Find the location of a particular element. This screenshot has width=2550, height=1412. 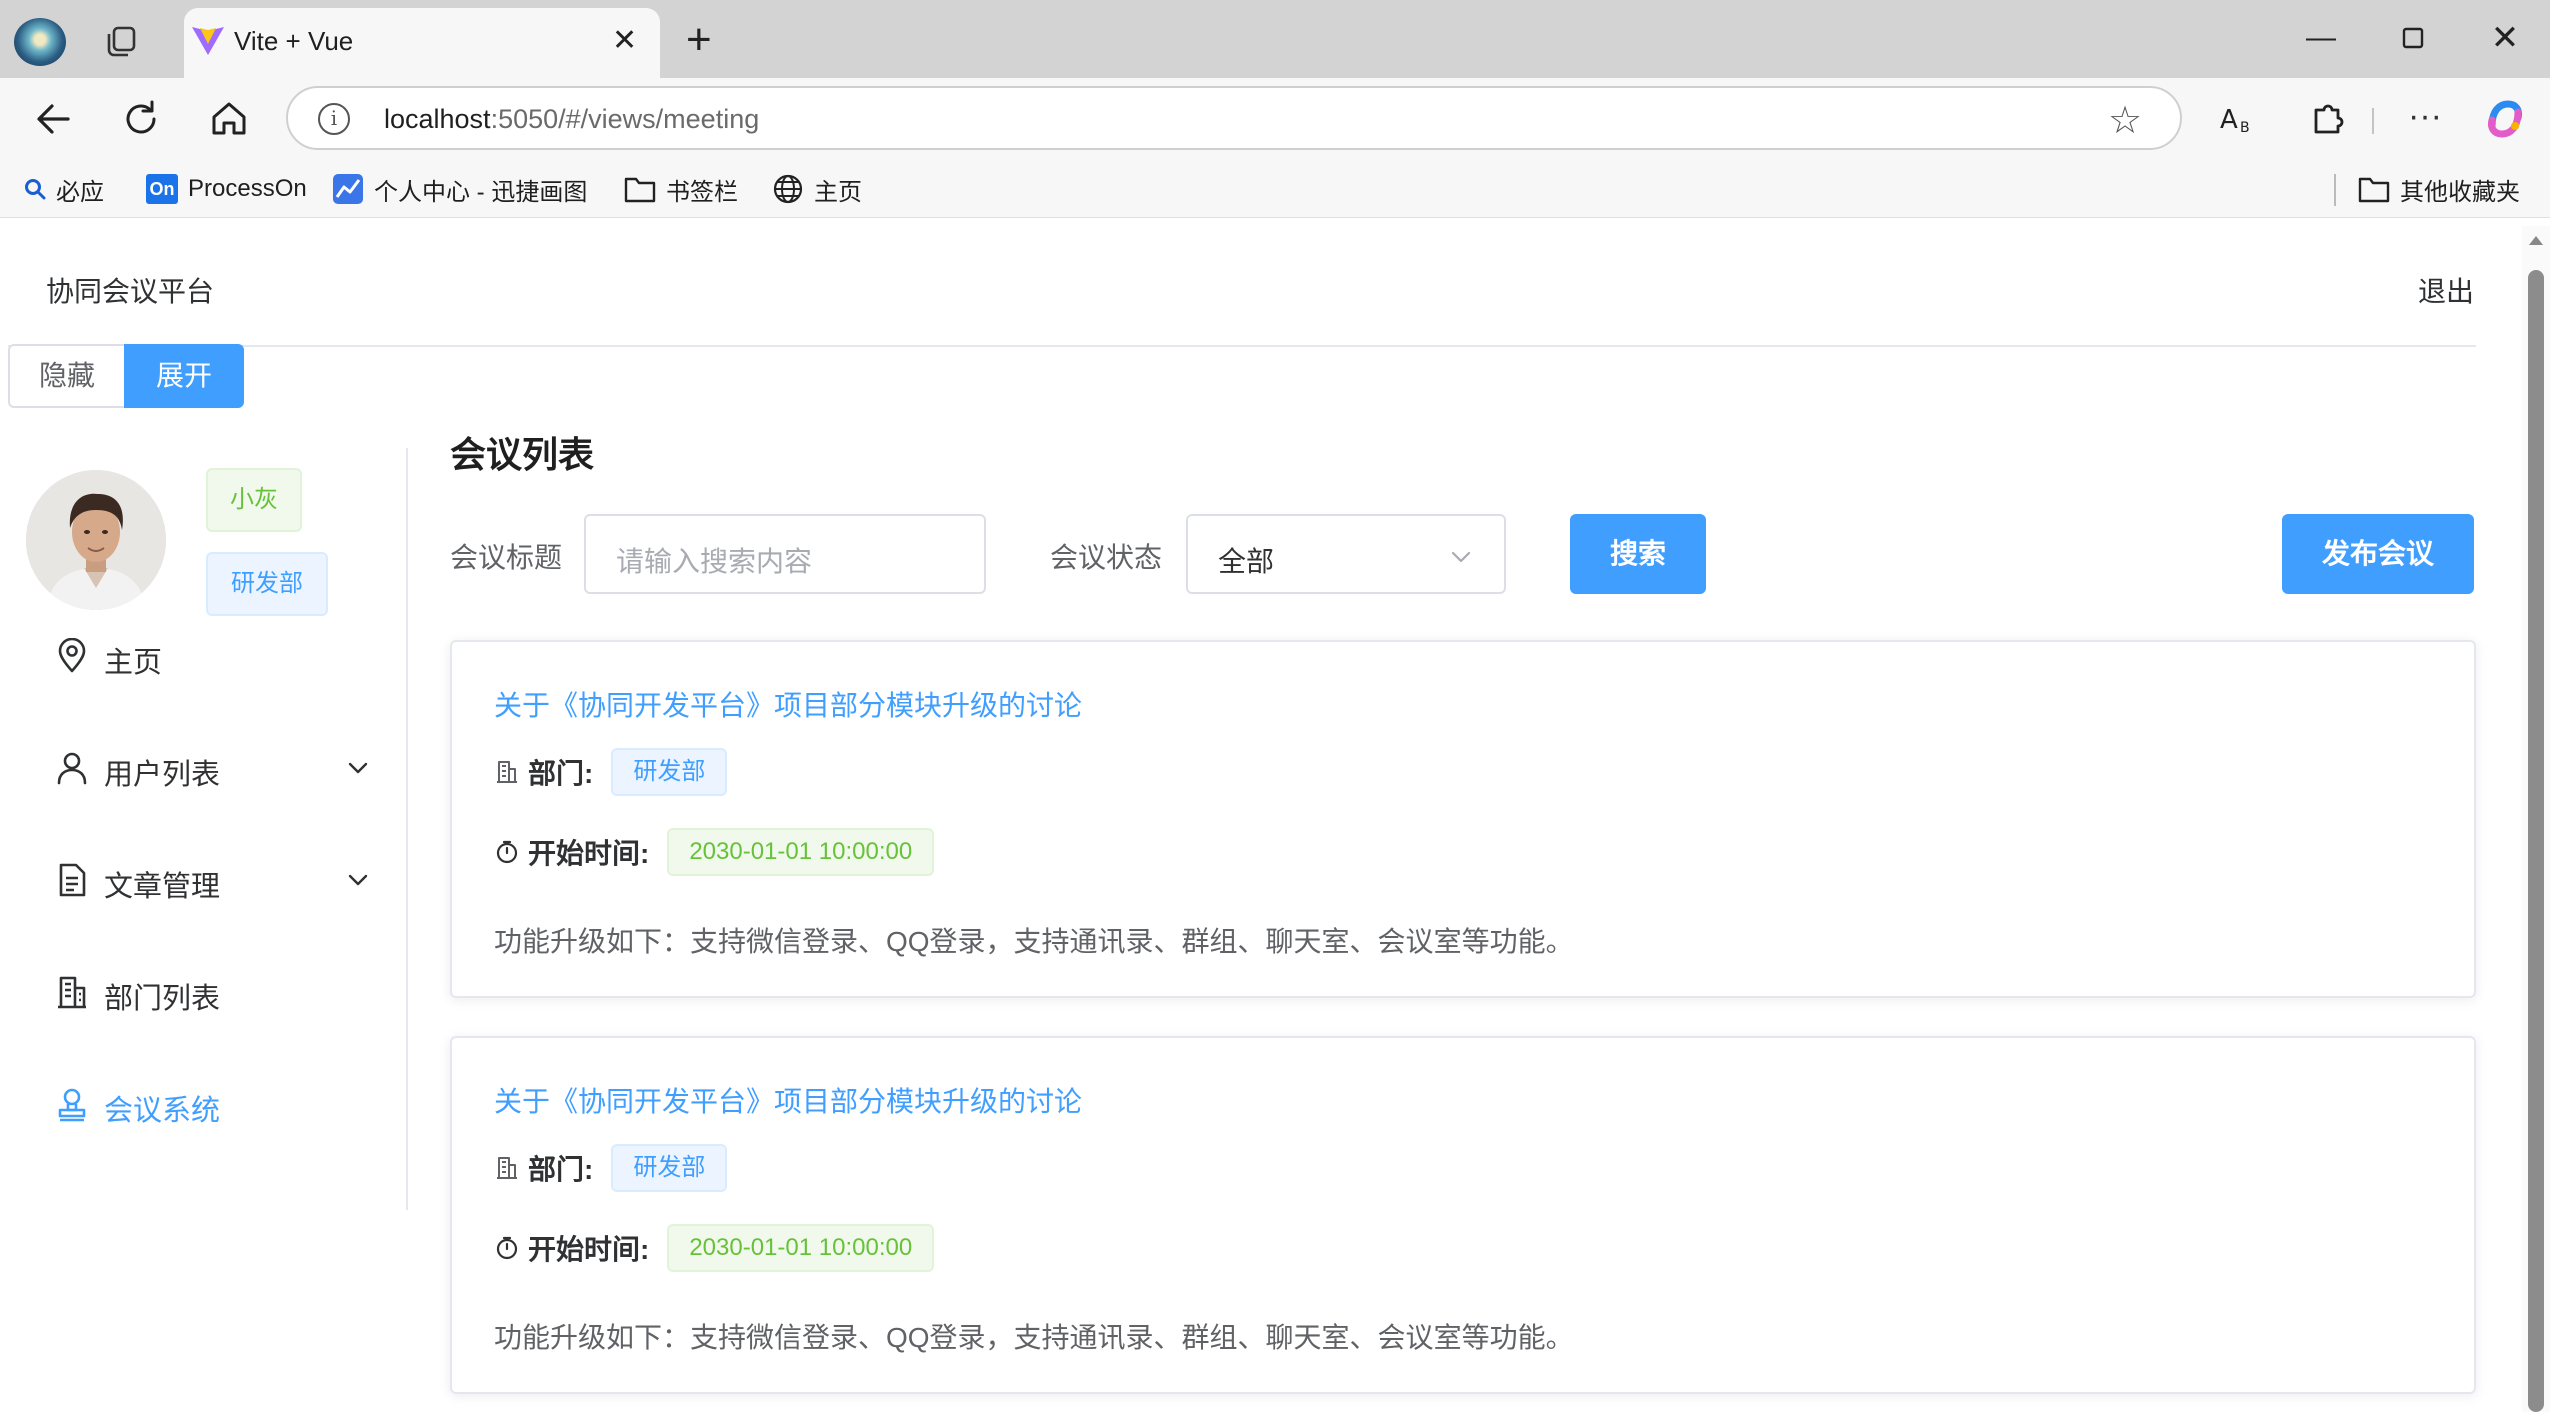

bookmark-label: 书签栏 is located at coordinates (702, 192).